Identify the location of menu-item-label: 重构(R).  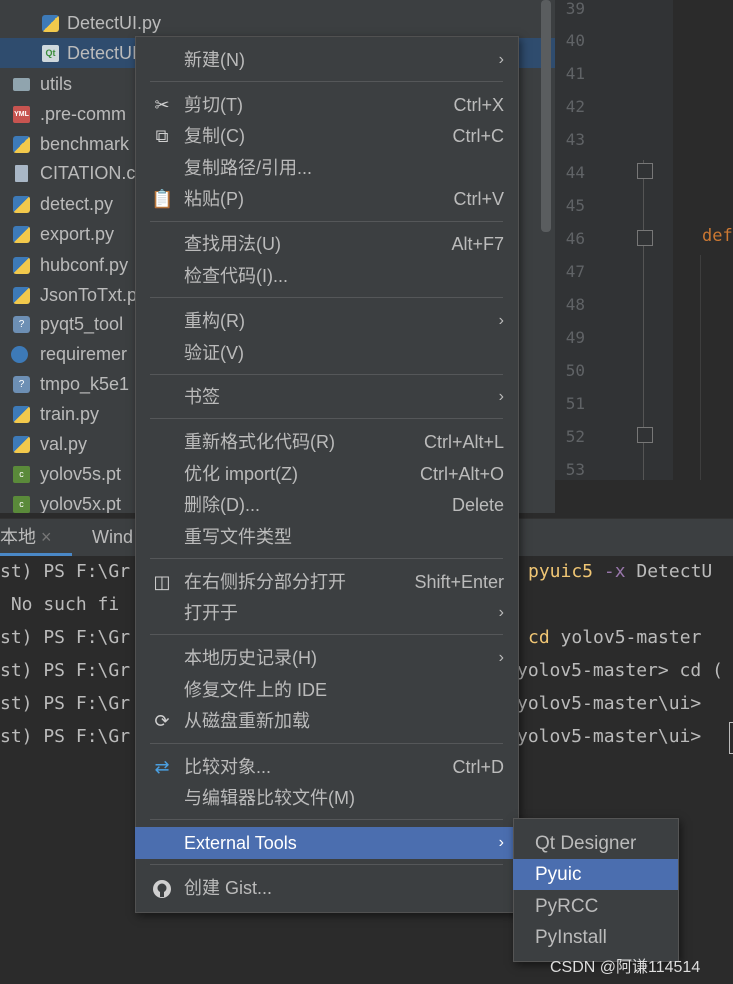
(214, 321).